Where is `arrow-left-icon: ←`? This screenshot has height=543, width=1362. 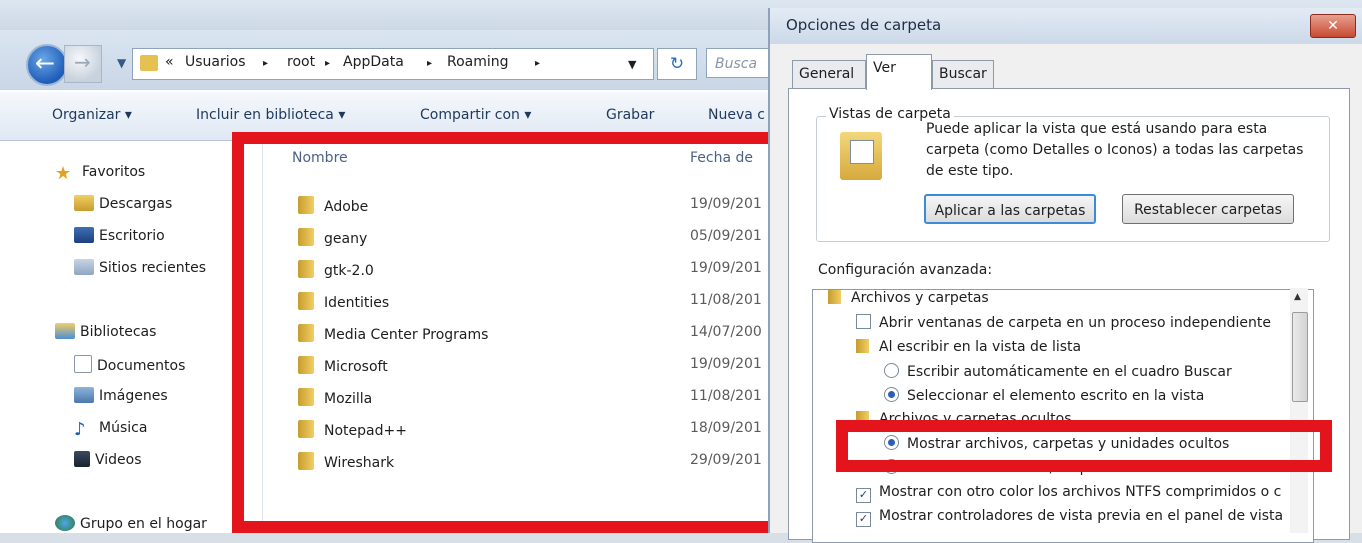 arrow-left-icon: ← is located at coordinates (45, 63).